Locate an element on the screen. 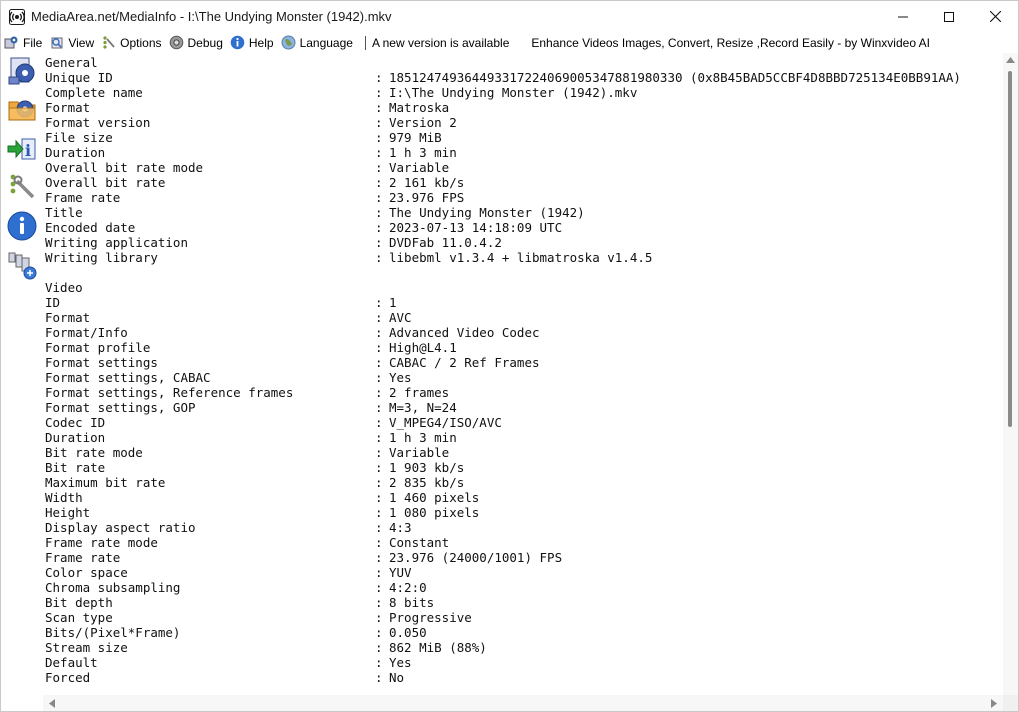  about-button is located at coordinates (22, 226).